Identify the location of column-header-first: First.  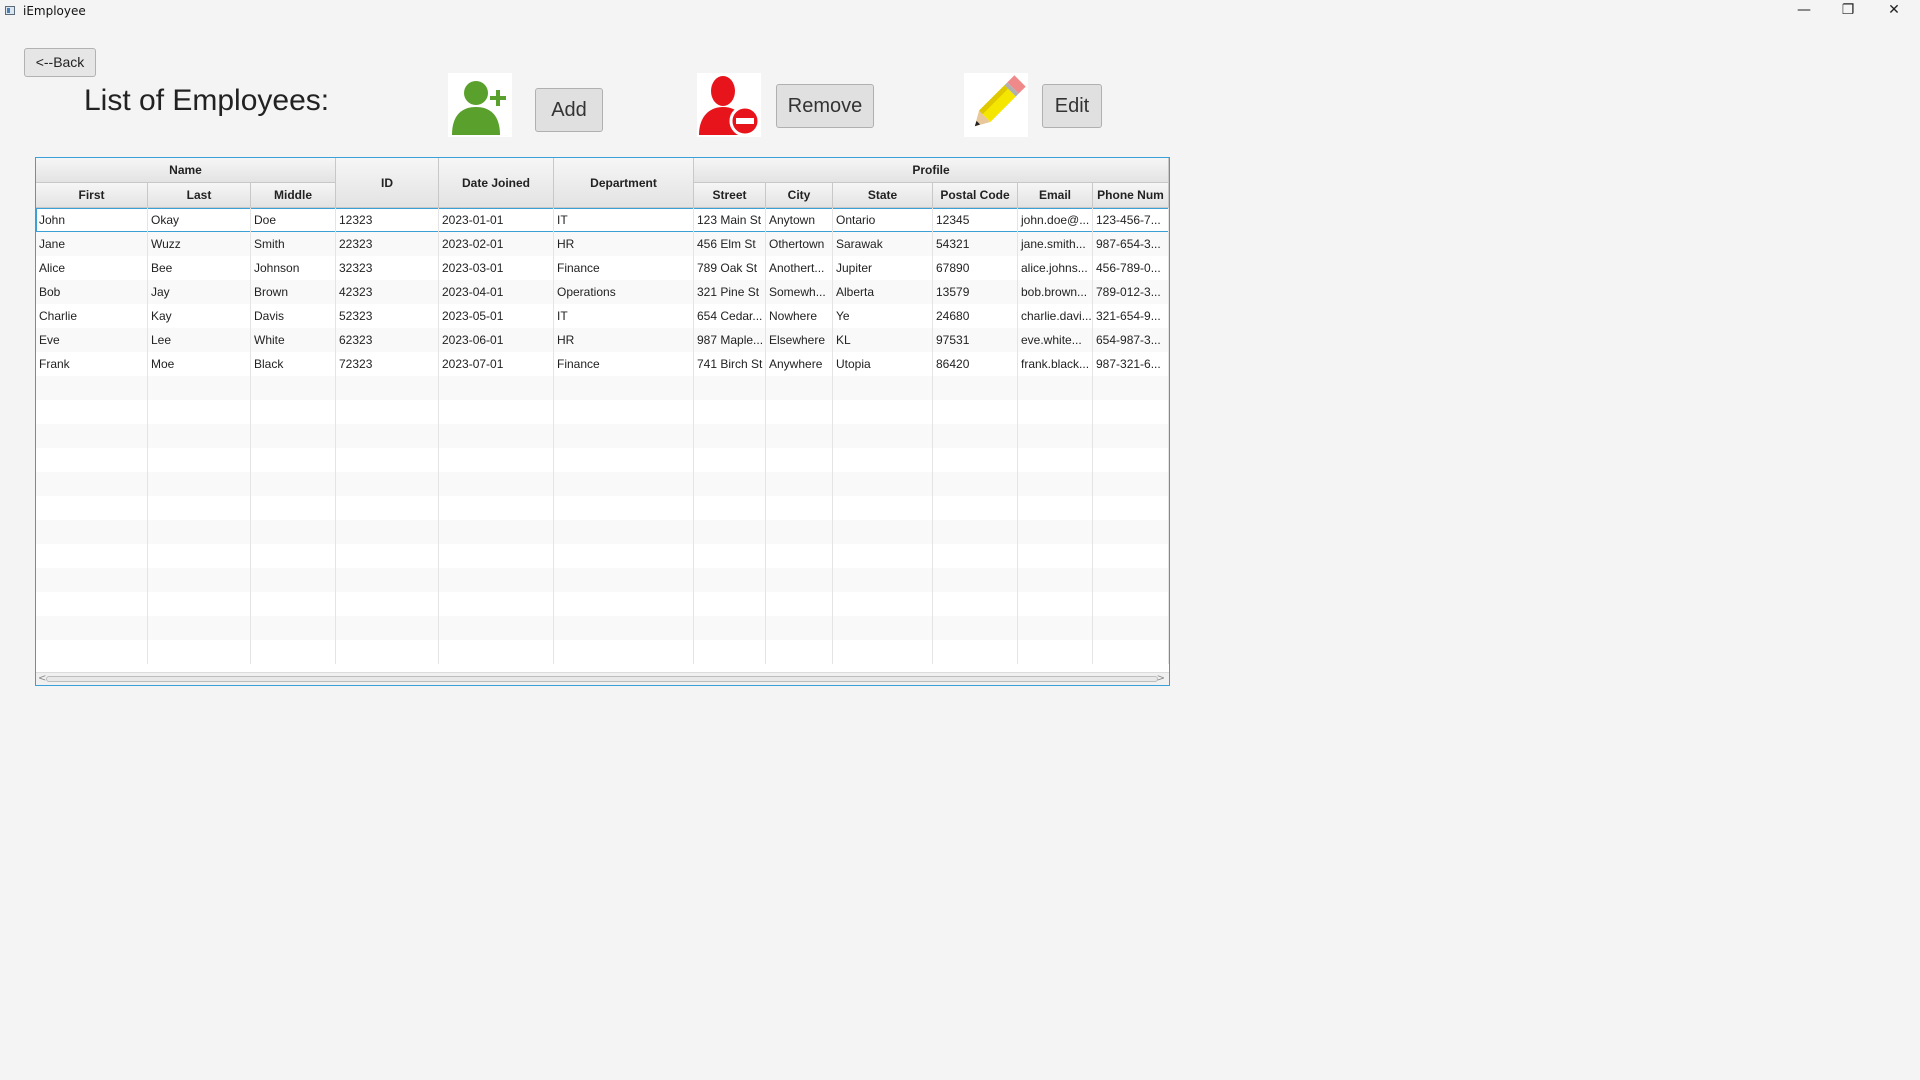
(92, 195).